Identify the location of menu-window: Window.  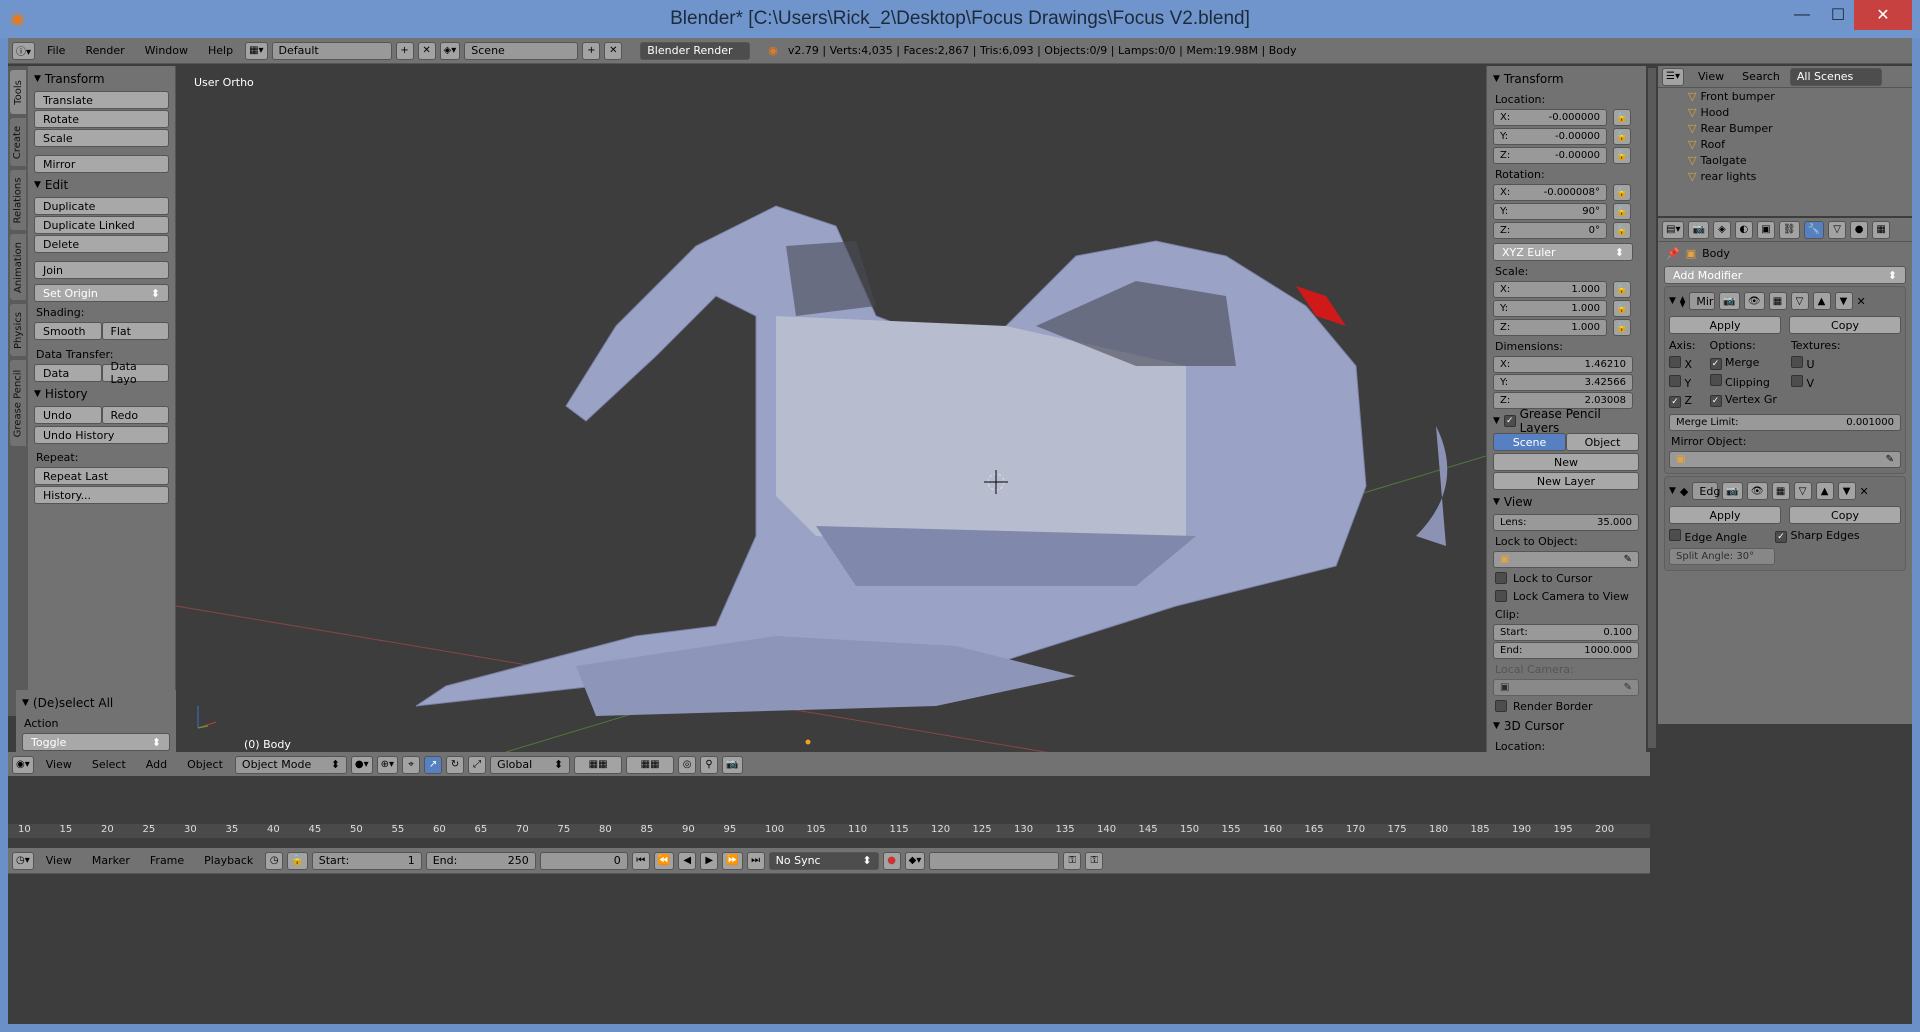
(166, 50).